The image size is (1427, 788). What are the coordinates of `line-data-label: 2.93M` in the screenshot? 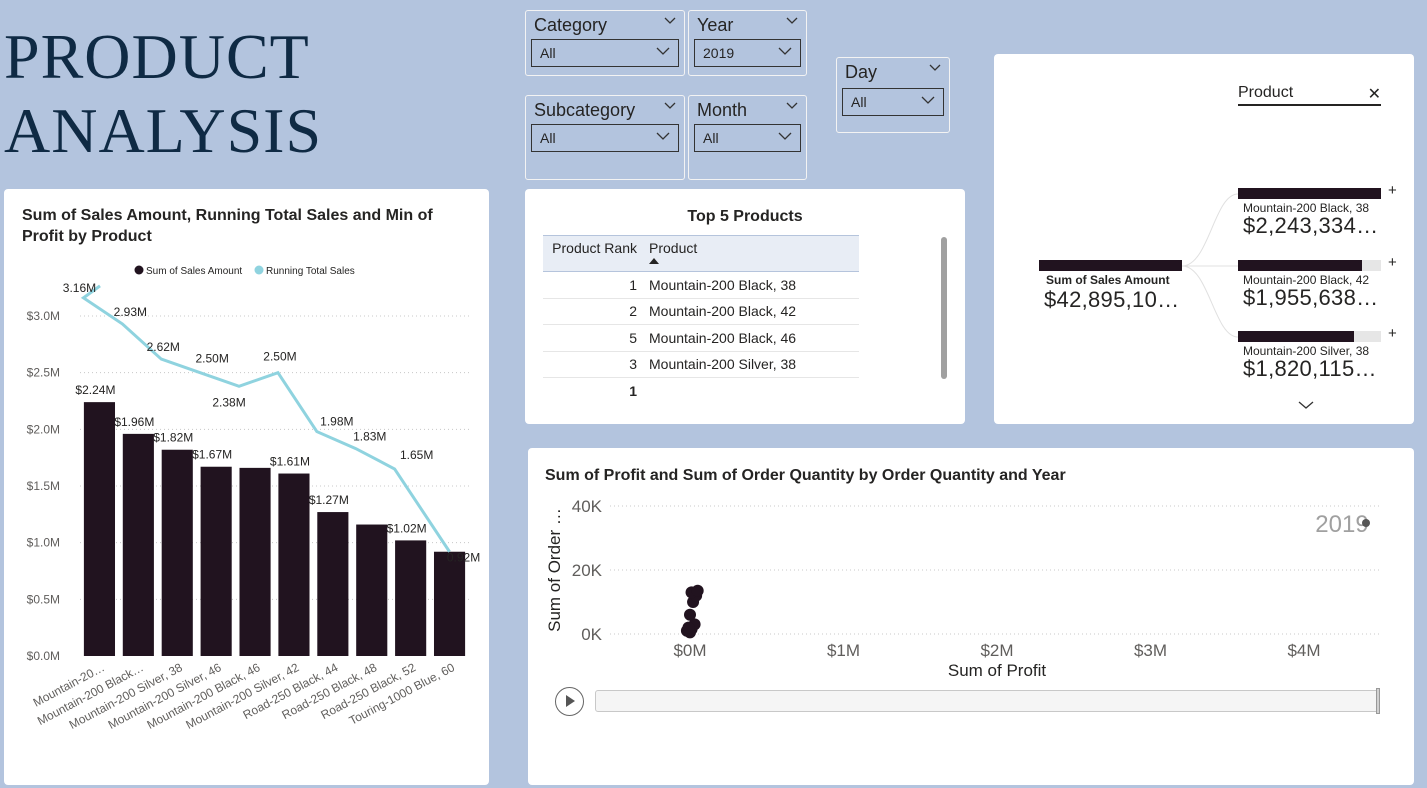 It's located at (130, 312).